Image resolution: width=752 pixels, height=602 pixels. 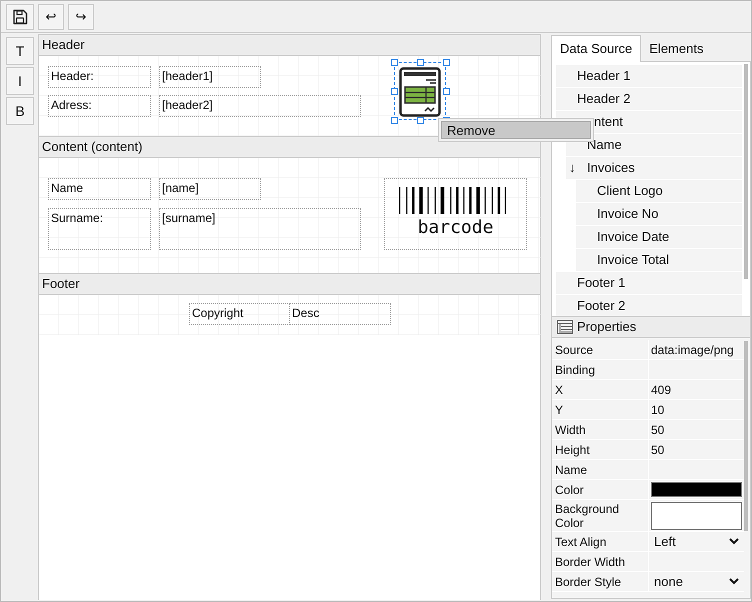 I want to click on report-field: Name, so click(x=99, y=189).